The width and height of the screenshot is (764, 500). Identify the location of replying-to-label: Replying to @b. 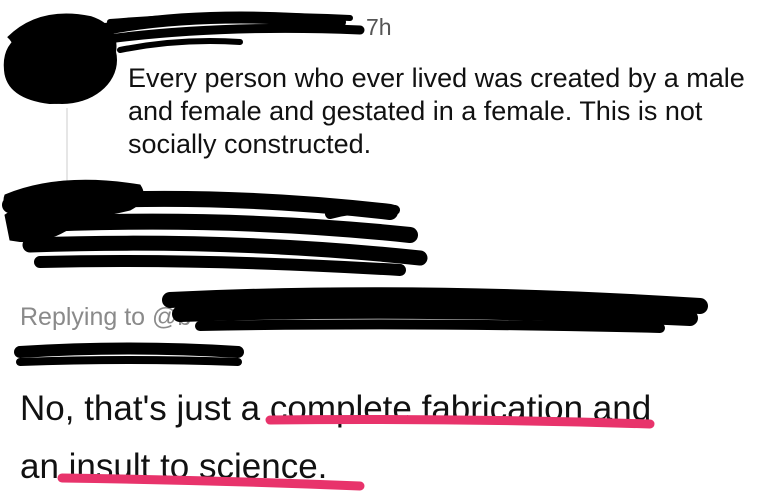
(105, 317).